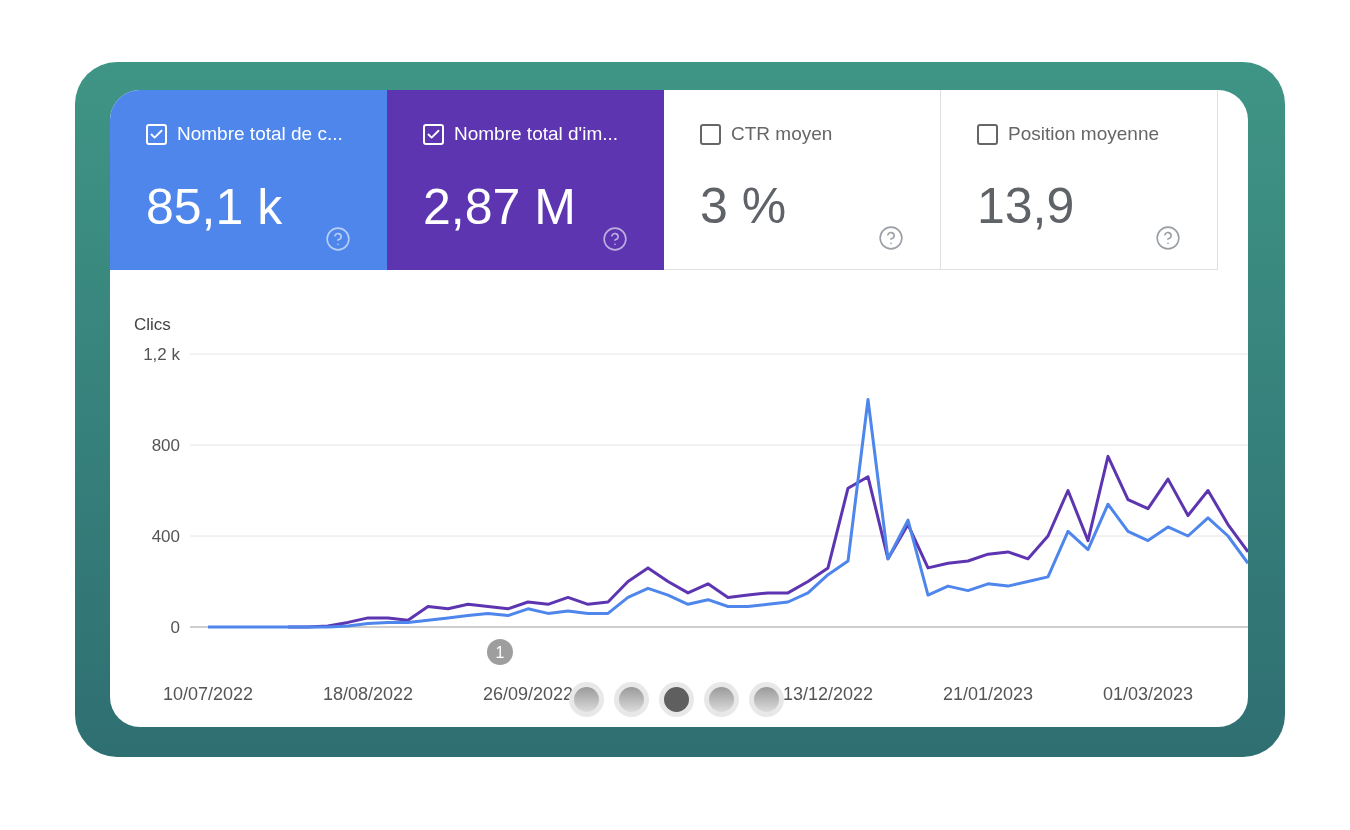  I want to click on metric-value: 13,9, so click(1026, 206).